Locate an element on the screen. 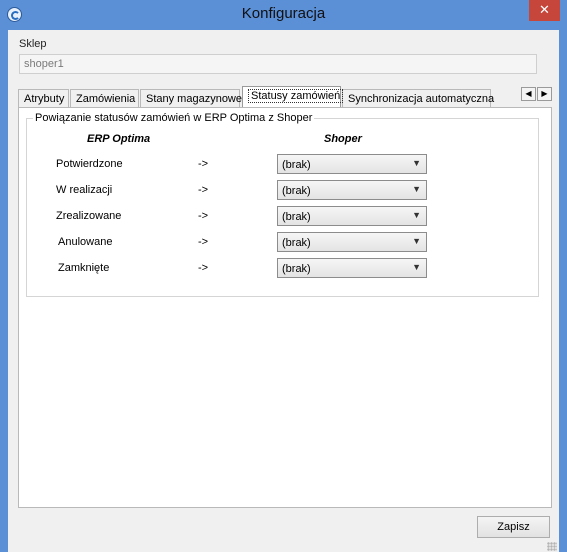 The height and width of the screenshot is (560, 567). tab-label: Statusy zamówień is located at coordinates (296, 96).